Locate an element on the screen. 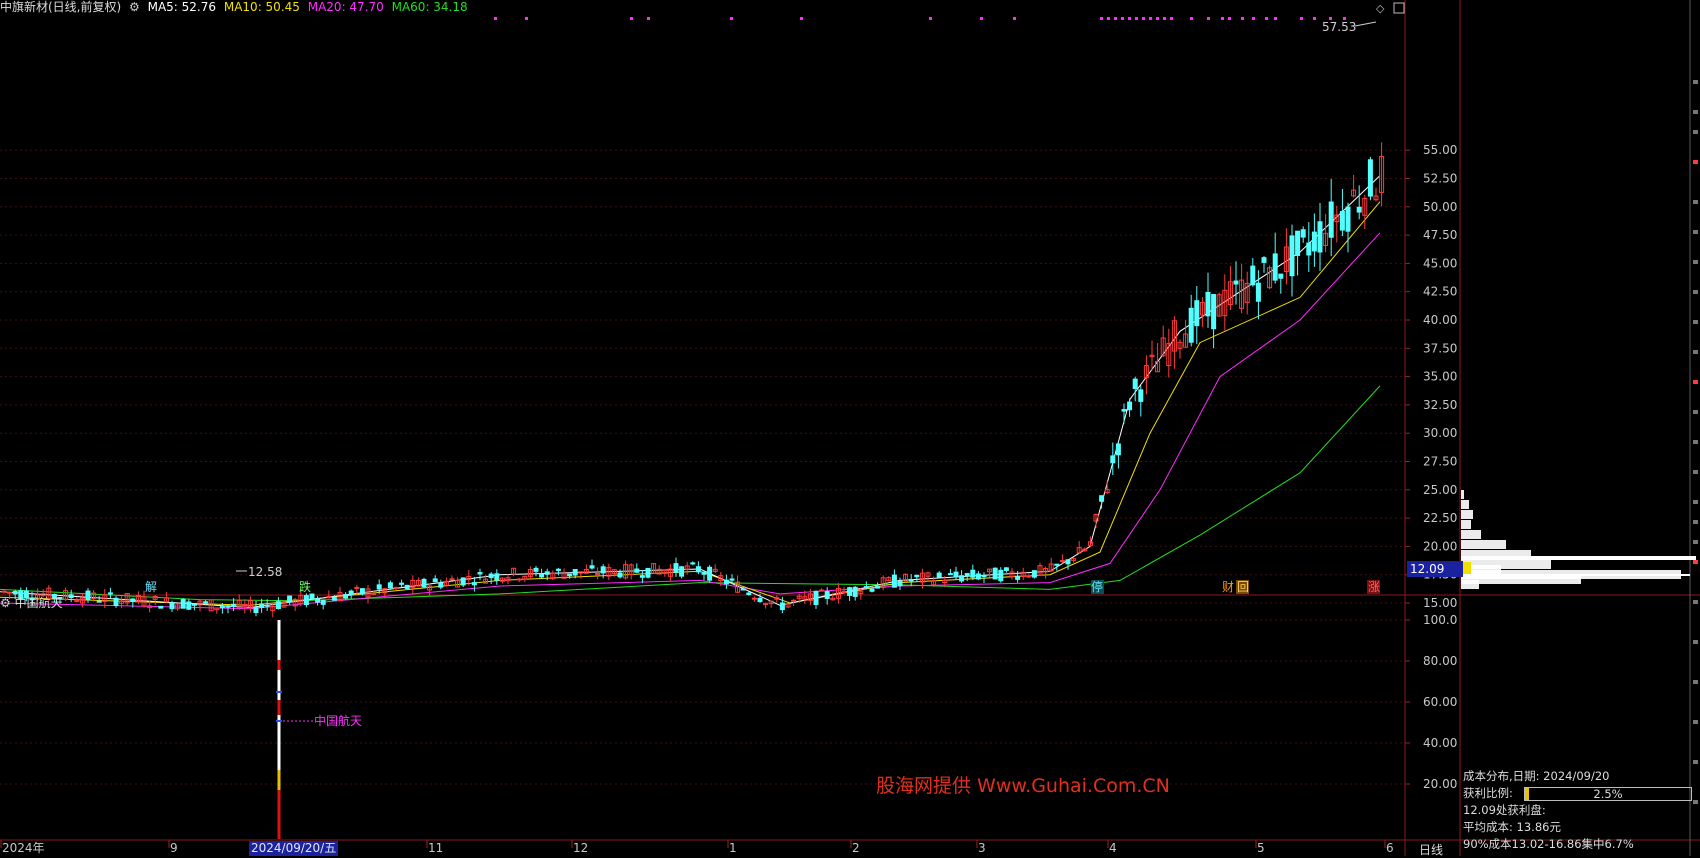 The height and width of the screenshot is (858, 1700). high-label: 57.53 is located at coordinates (1339, 27).